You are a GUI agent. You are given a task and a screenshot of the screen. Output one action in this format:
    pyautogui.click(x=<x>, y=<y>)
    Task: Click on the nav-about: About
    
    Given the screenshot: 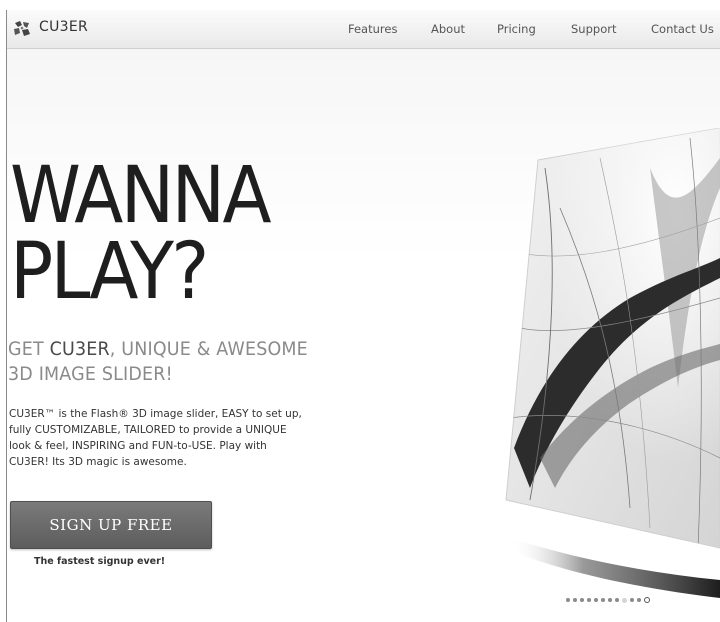 What is the action you would take?
    pyautogui.click(x=448, y=29)
    